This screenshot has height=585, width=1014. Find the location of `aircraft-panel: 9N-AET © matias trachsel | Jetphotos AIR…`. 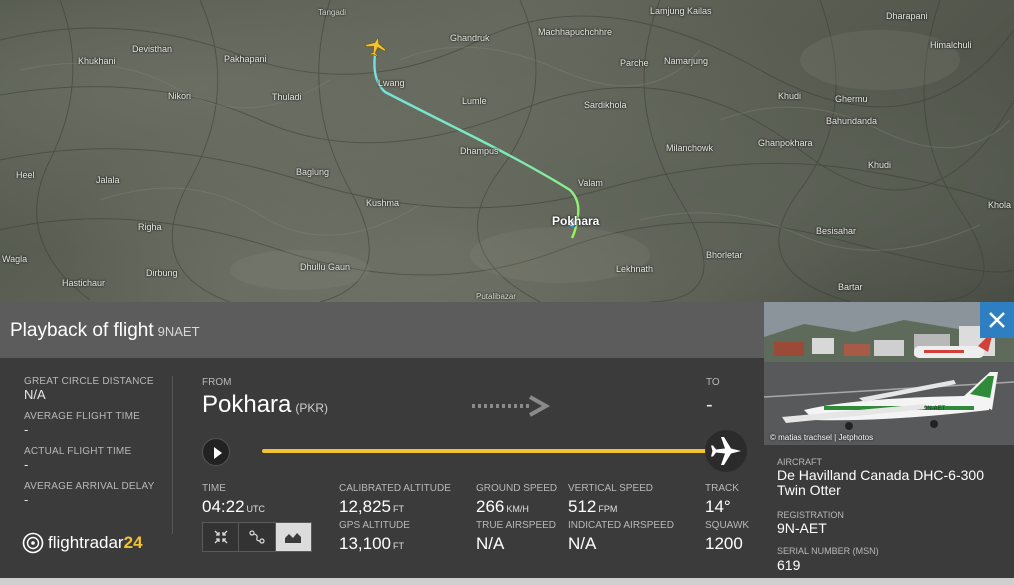

aircraft-panel: 9N-AET © matias trachsel | Jetphotos AIR… is located at coordinates (889, 440).